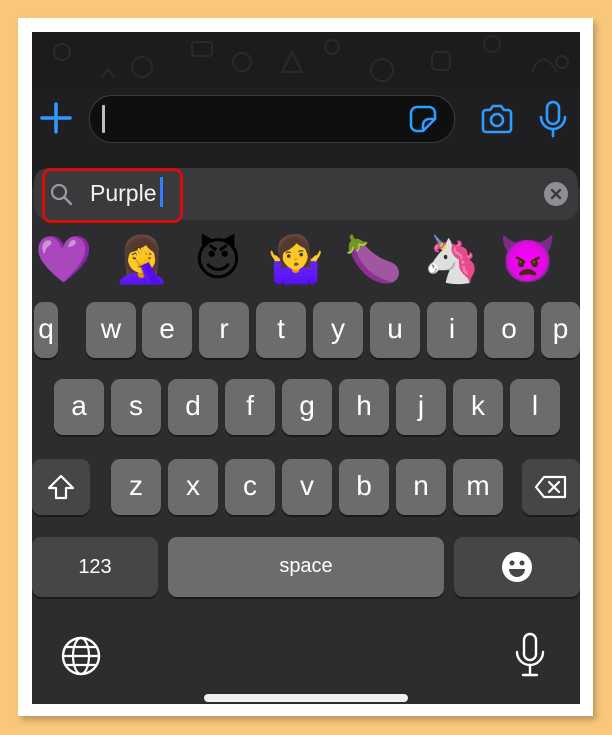 The height and width of the screenshot is (735, 612). What do you see at coordinates (112, 195) in the screenshot?
I see `highlight-annotation-box` at bounding box center [112, 195].